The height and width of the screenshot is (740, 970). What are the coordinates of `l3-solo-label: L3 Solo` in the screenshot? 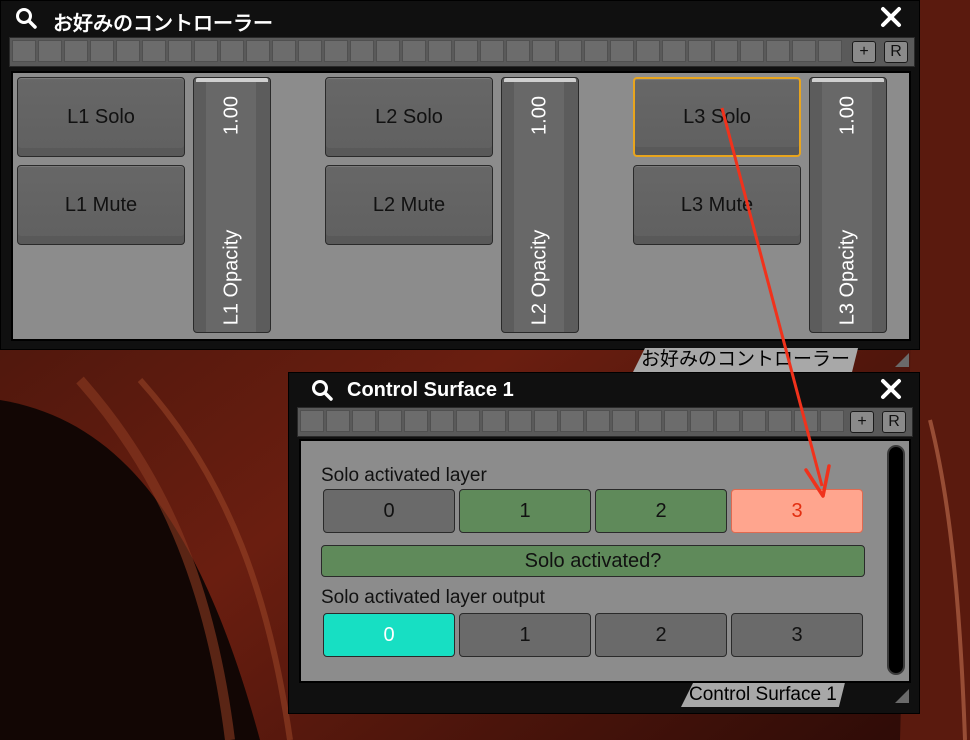 It's located at (717, 117).